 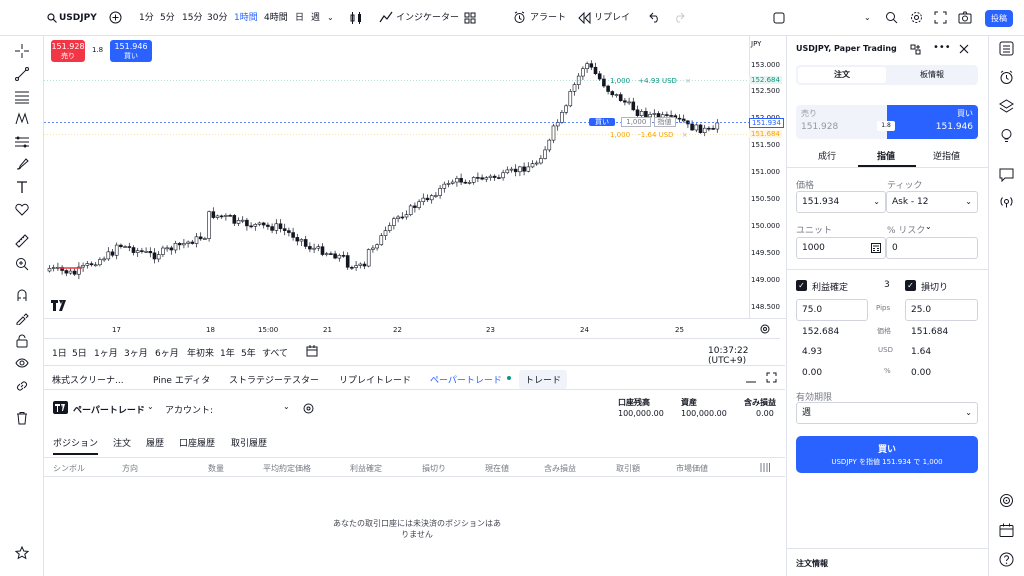 What do you see at coordinates (497, 468) in the screenshot?
I see `col-last: 現在値` at bounding box center [497, 468].